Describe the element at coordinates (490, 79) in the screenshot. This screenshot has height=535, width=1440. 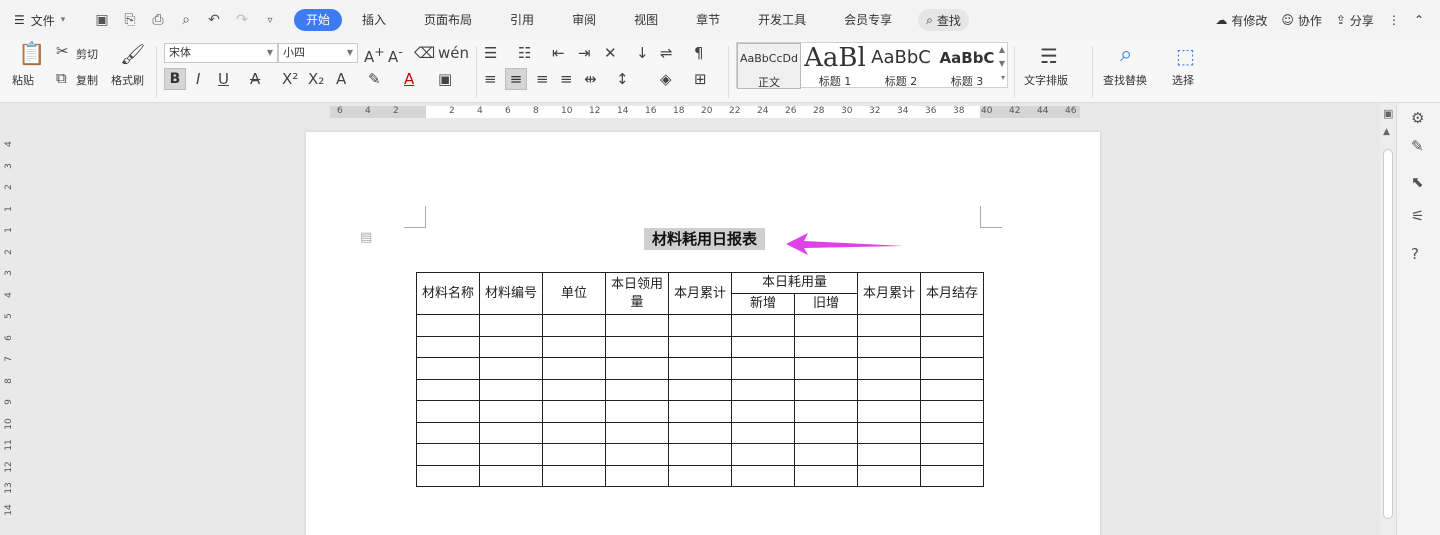
I see `align-left-icon: ≡` at that location.